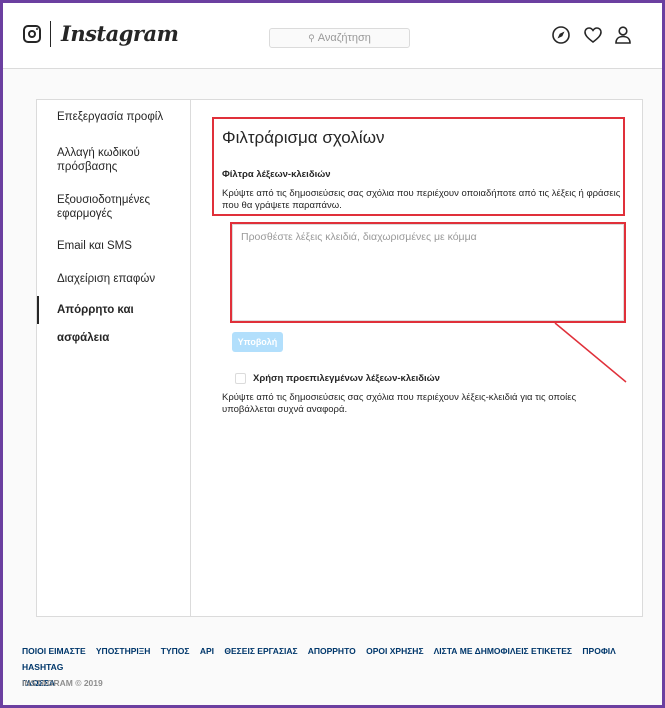 This screenshot has width=665, height=708. Describe the element at coordinates (50, 34) in the screenshot. I see `logo-divider` at that location.